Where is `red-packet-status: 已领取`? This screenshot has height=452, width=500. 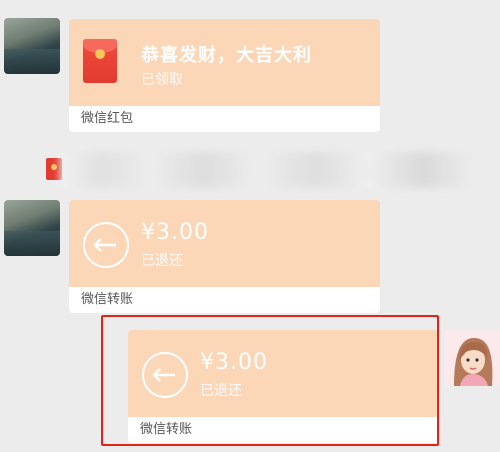 red-packet-status: 已领取 is located at coordinates (162, 80).